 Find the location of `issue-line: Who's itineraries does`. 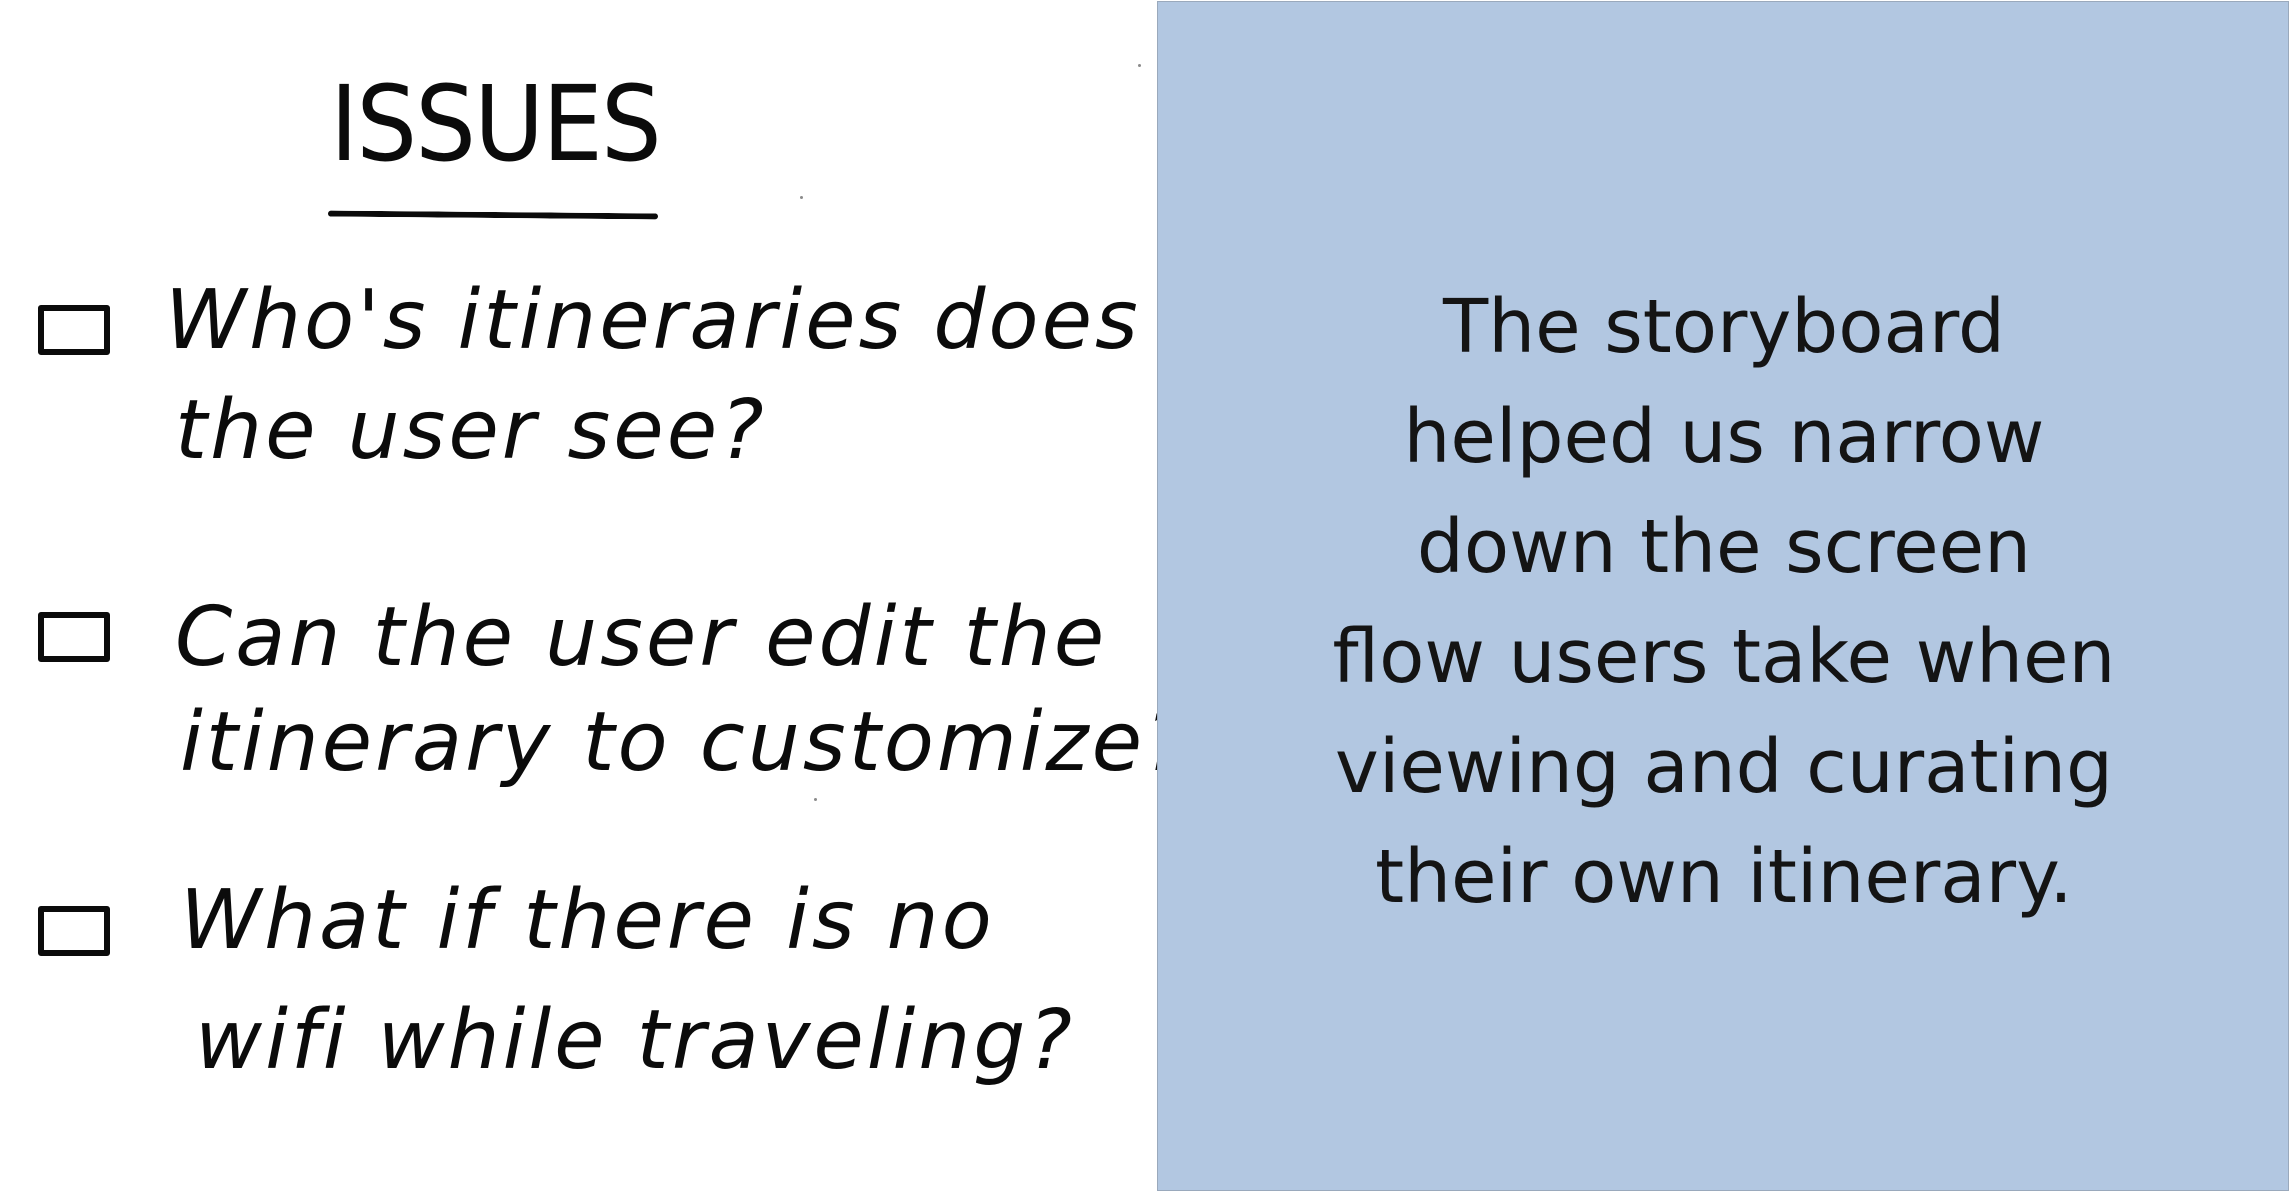

issue-line: Who's itineraries does is located at coordinates (653, 320).